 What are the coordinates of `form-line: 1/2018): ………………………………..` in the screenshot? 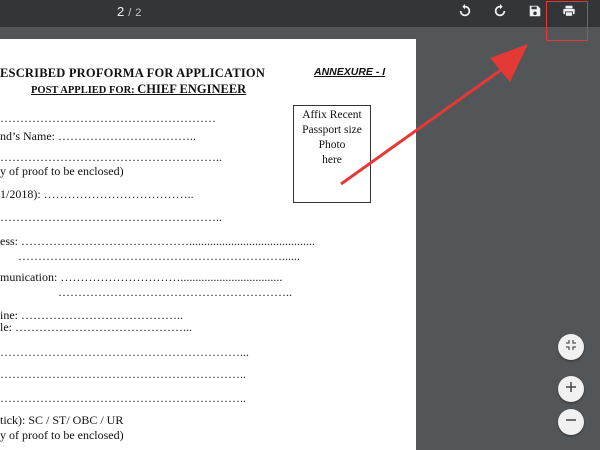 It's located at (97, 194).